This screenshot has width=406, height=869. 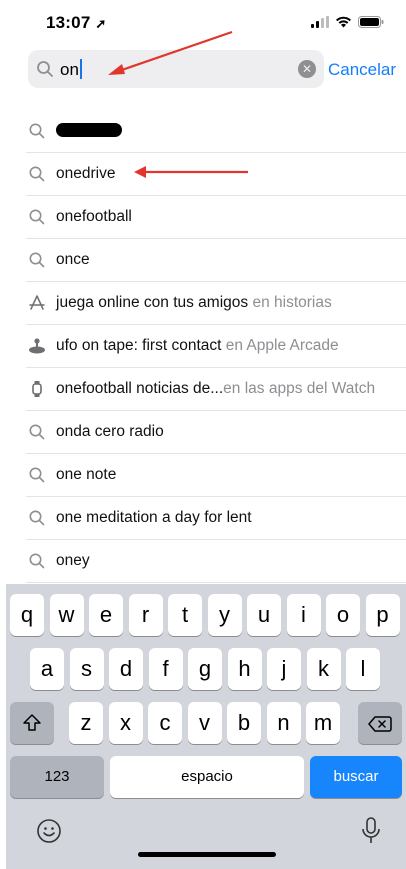 What do you see at coordinates (106, 615) in the screenshot?
I see `key-e: e` at bounding box center [106, 615].